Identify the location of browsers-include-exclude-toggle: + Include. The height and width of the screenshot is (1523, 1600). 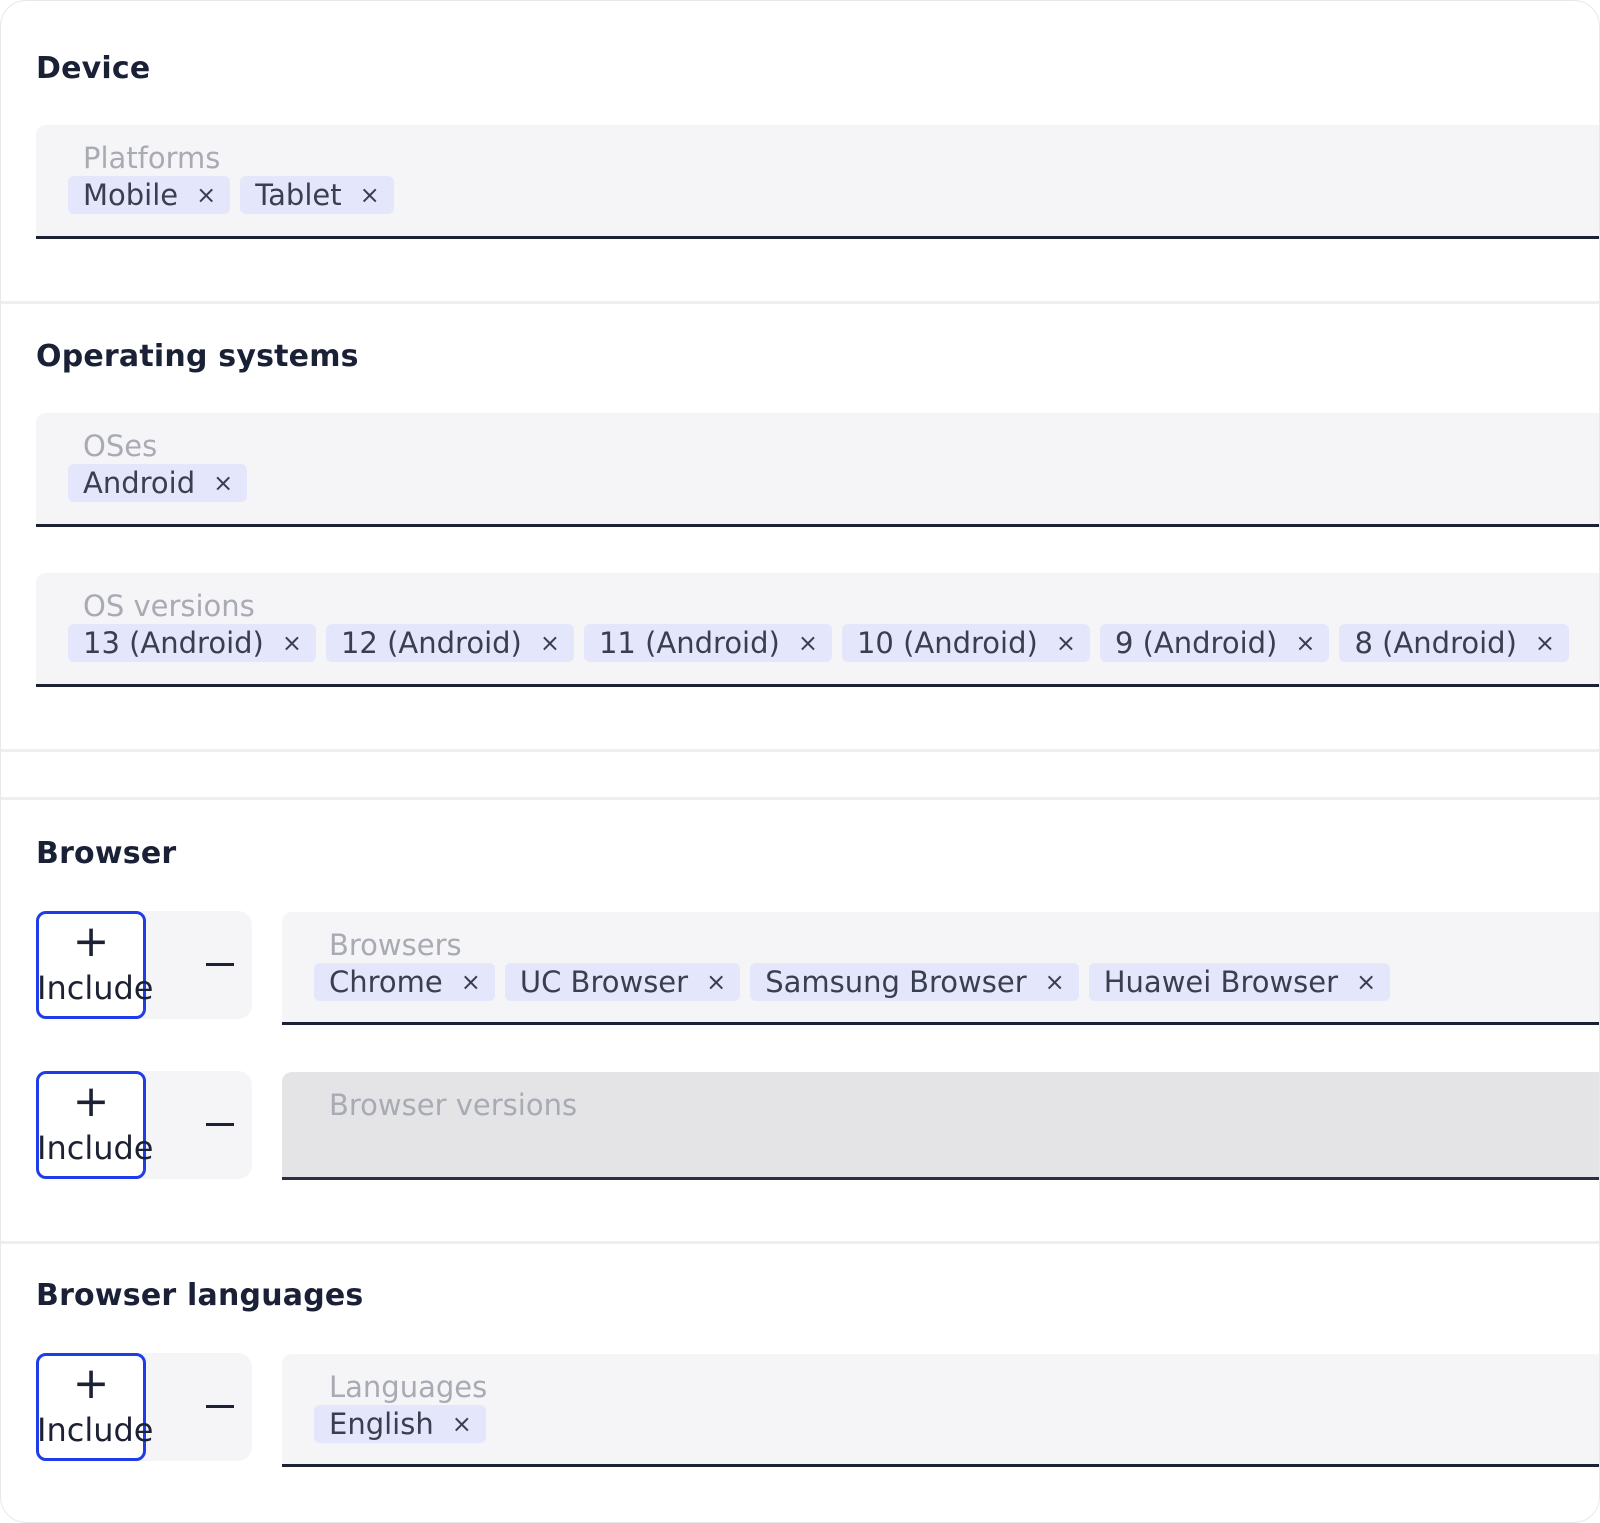
(144, 965).